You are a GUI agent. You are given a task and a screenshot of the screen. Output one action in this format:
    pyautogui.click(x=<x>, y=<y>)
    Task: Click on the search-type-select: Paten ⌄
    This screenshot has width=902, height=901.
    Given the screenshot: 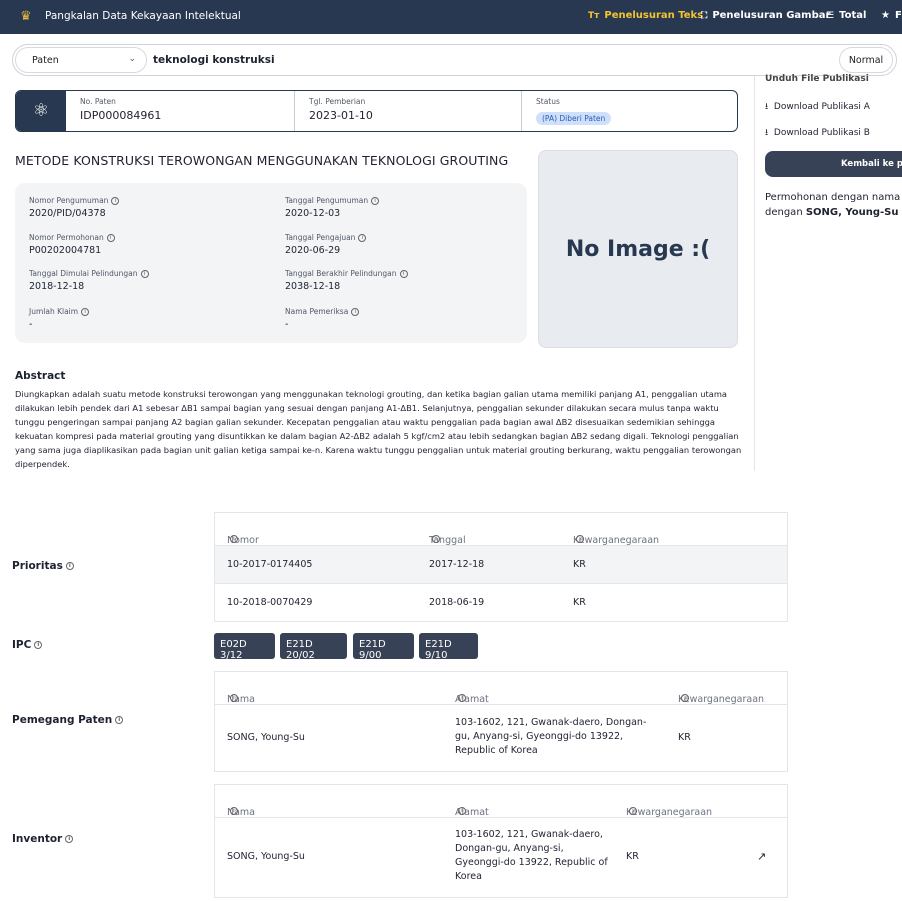 What is the action you would take?
    pyautogui.click(x=81, y=60)
    